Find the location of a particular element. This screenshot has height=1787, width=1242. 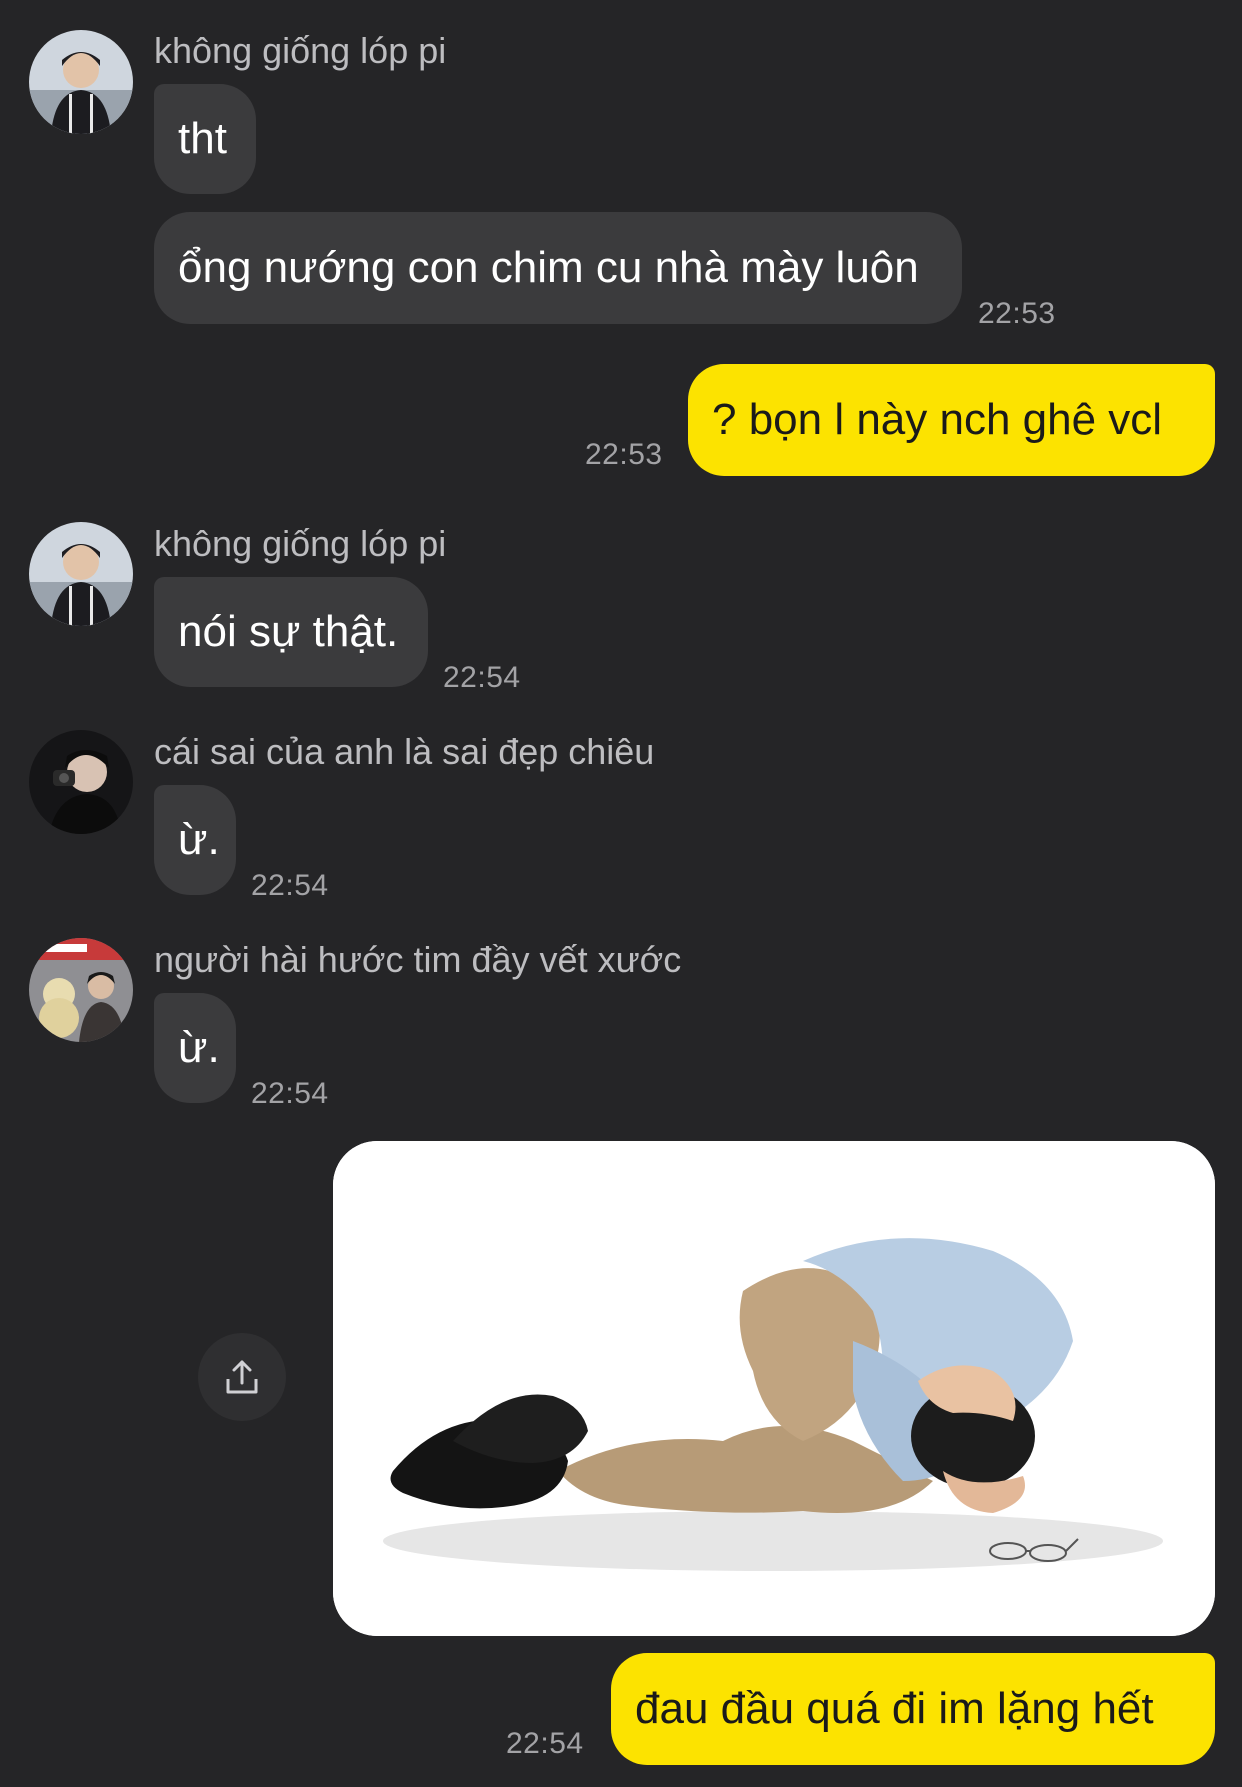

message-bubble: ổng nướng con chim cu nhà mày luôn is located at coordinates (558, 268).